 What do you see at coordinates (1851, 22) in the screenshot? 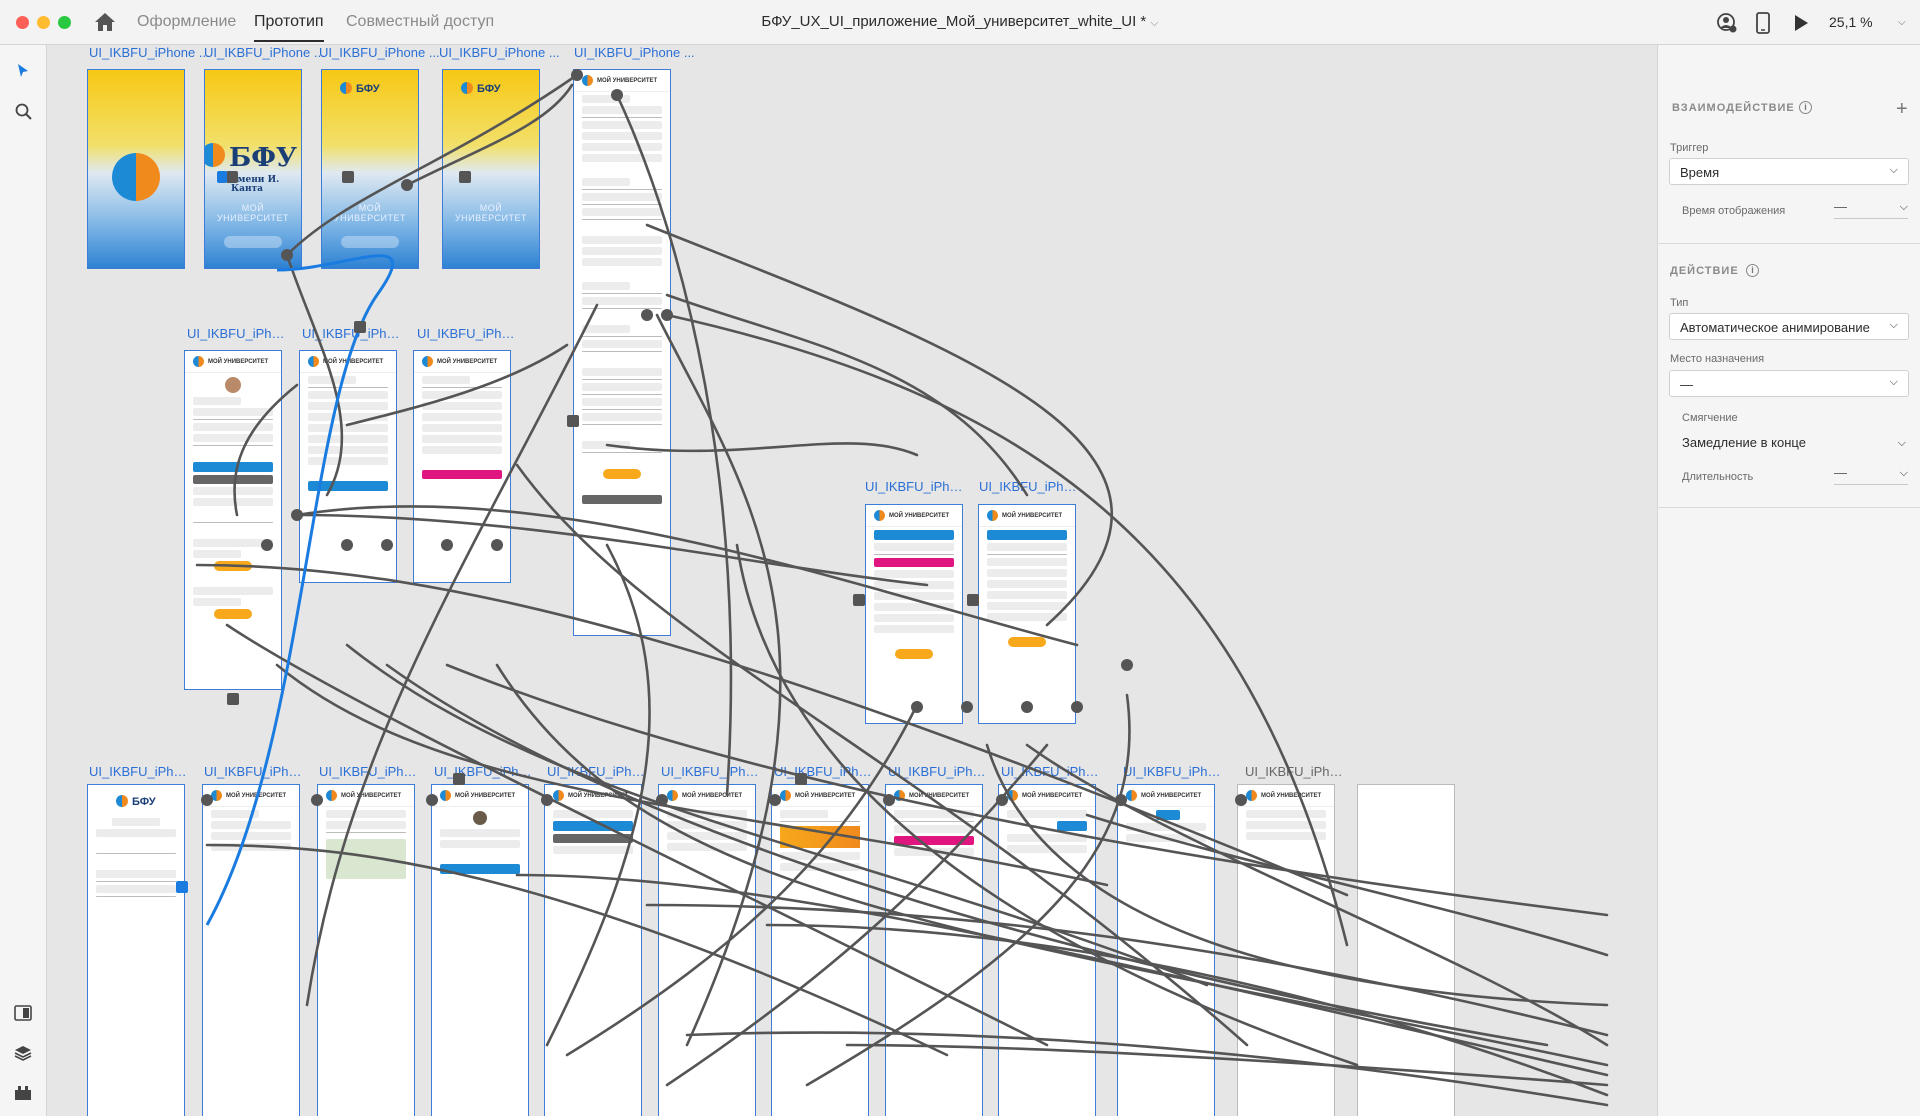
I see `zoom-level: 25,1 %` at bounding box center [1851, 22].